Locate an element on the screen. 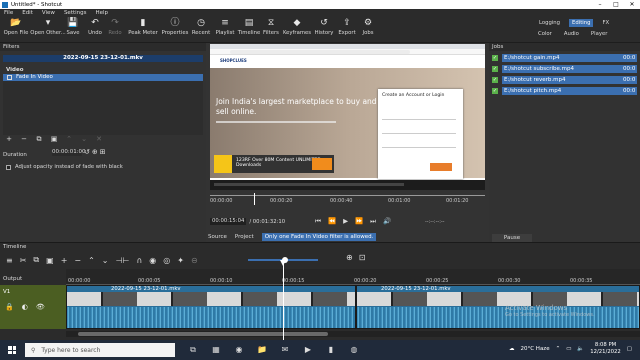 The image size is (640, 360). skip-end-icon: ⏭ is located at coordinates (373, 221).